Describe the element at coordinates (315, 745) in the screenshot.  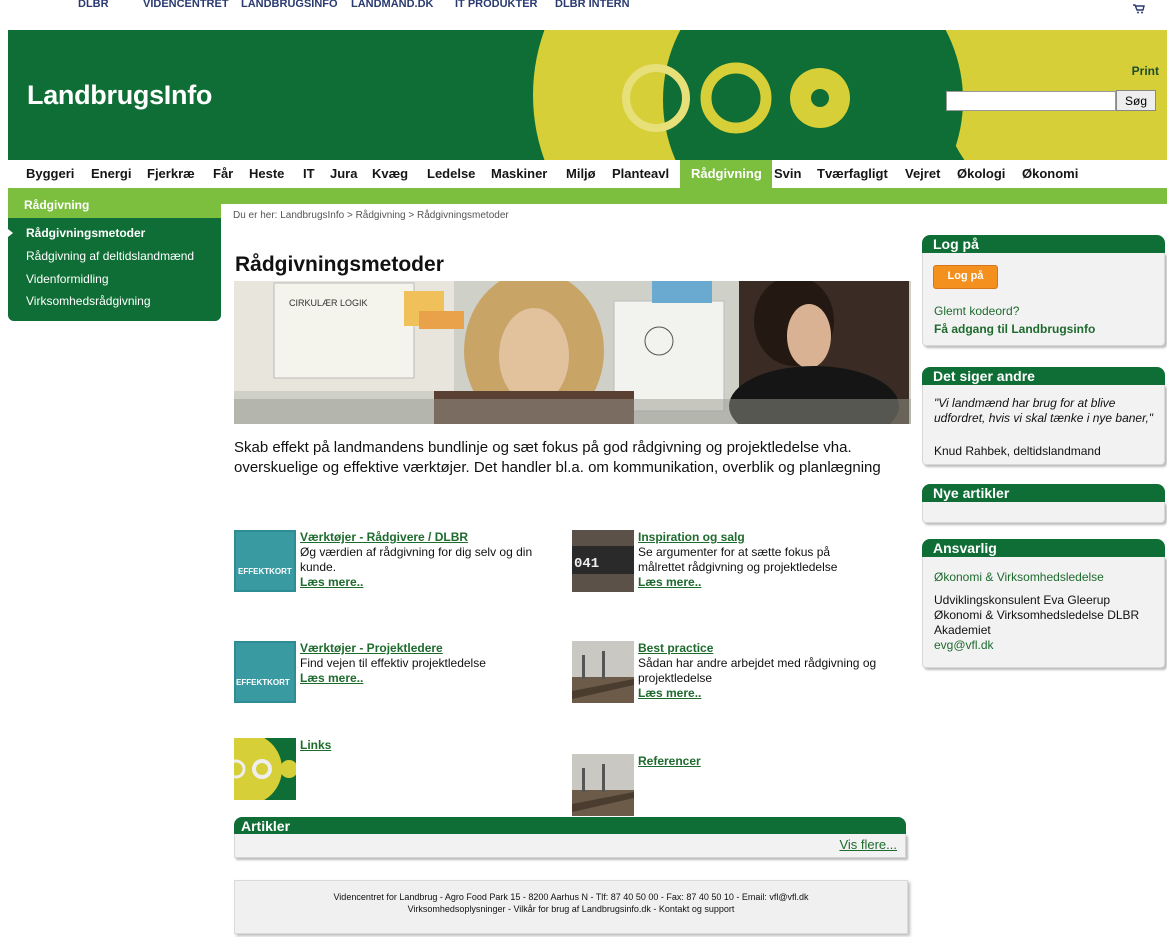
I see `card-title-link: Links` at that location.